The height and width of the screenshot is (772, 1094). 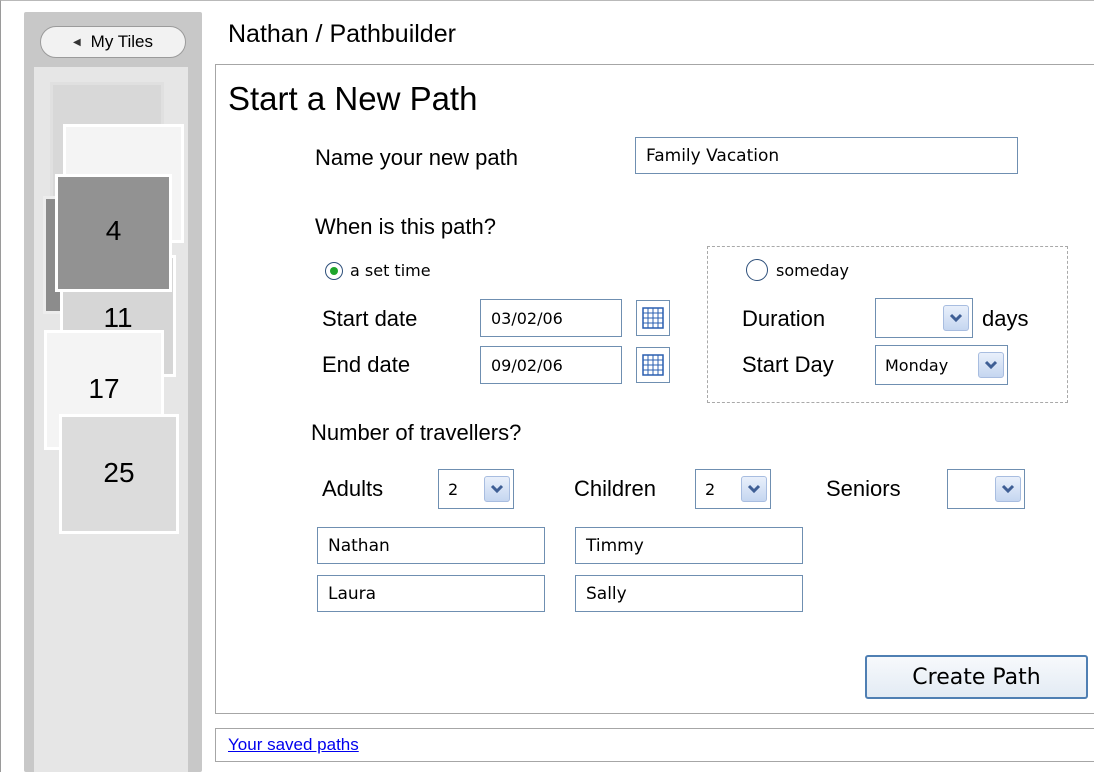 I want to click on back-arrow-icon: ◀, so click(x=76, y=42).